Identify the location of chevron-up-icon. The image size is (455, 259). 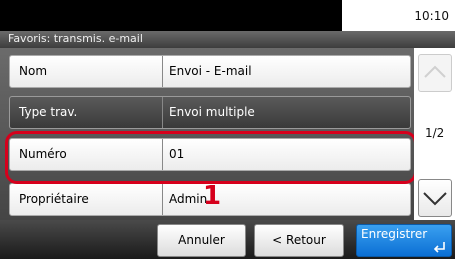
(435, 71).